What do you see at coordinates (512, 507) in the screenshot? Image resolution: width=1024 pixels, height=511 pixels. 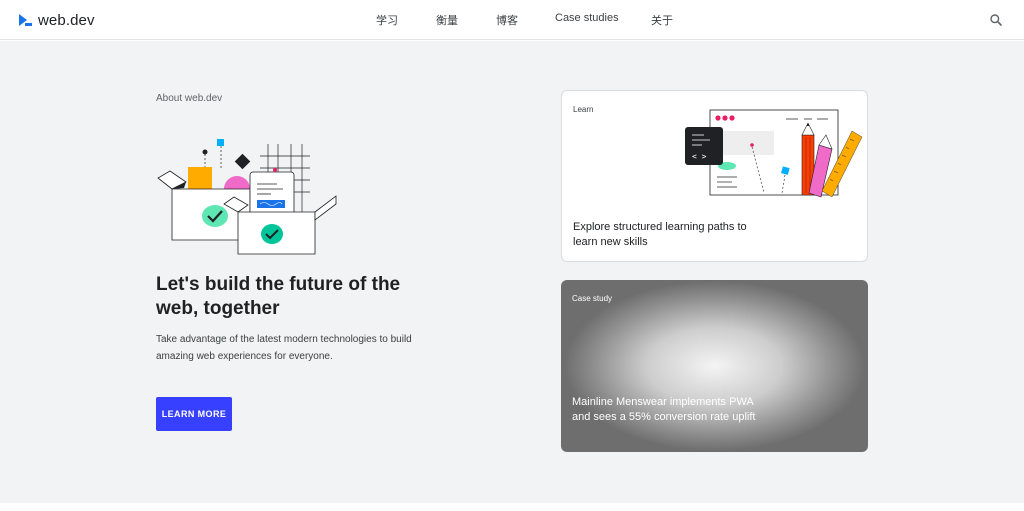 I see `footer-strip` at bounding box center [512, 507].